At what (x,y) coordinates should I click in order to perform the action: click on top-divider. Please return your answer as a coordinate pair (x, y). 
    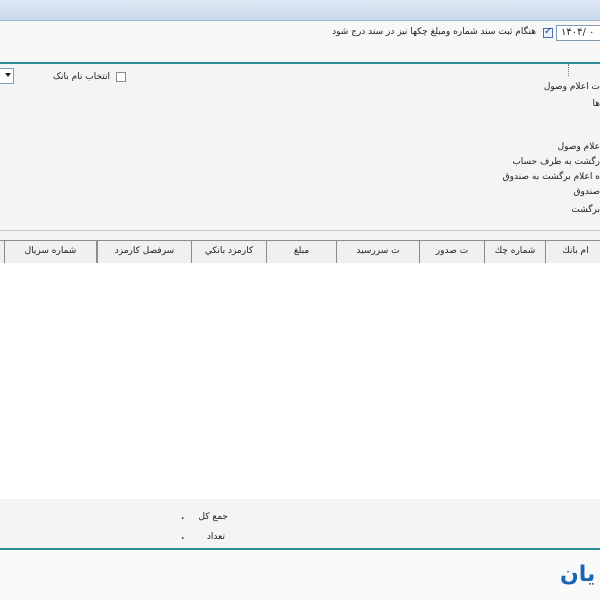
    Looking at the image, I should click on (300, 63).